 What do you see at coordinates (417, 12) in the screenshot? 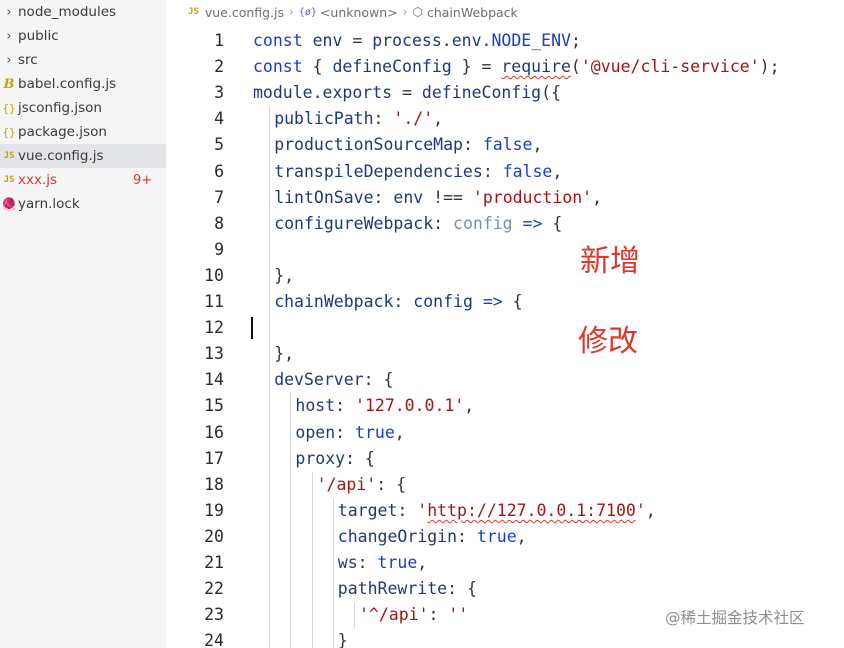
I see `cube-icon: ⬡` at bounding box center [417, 12].